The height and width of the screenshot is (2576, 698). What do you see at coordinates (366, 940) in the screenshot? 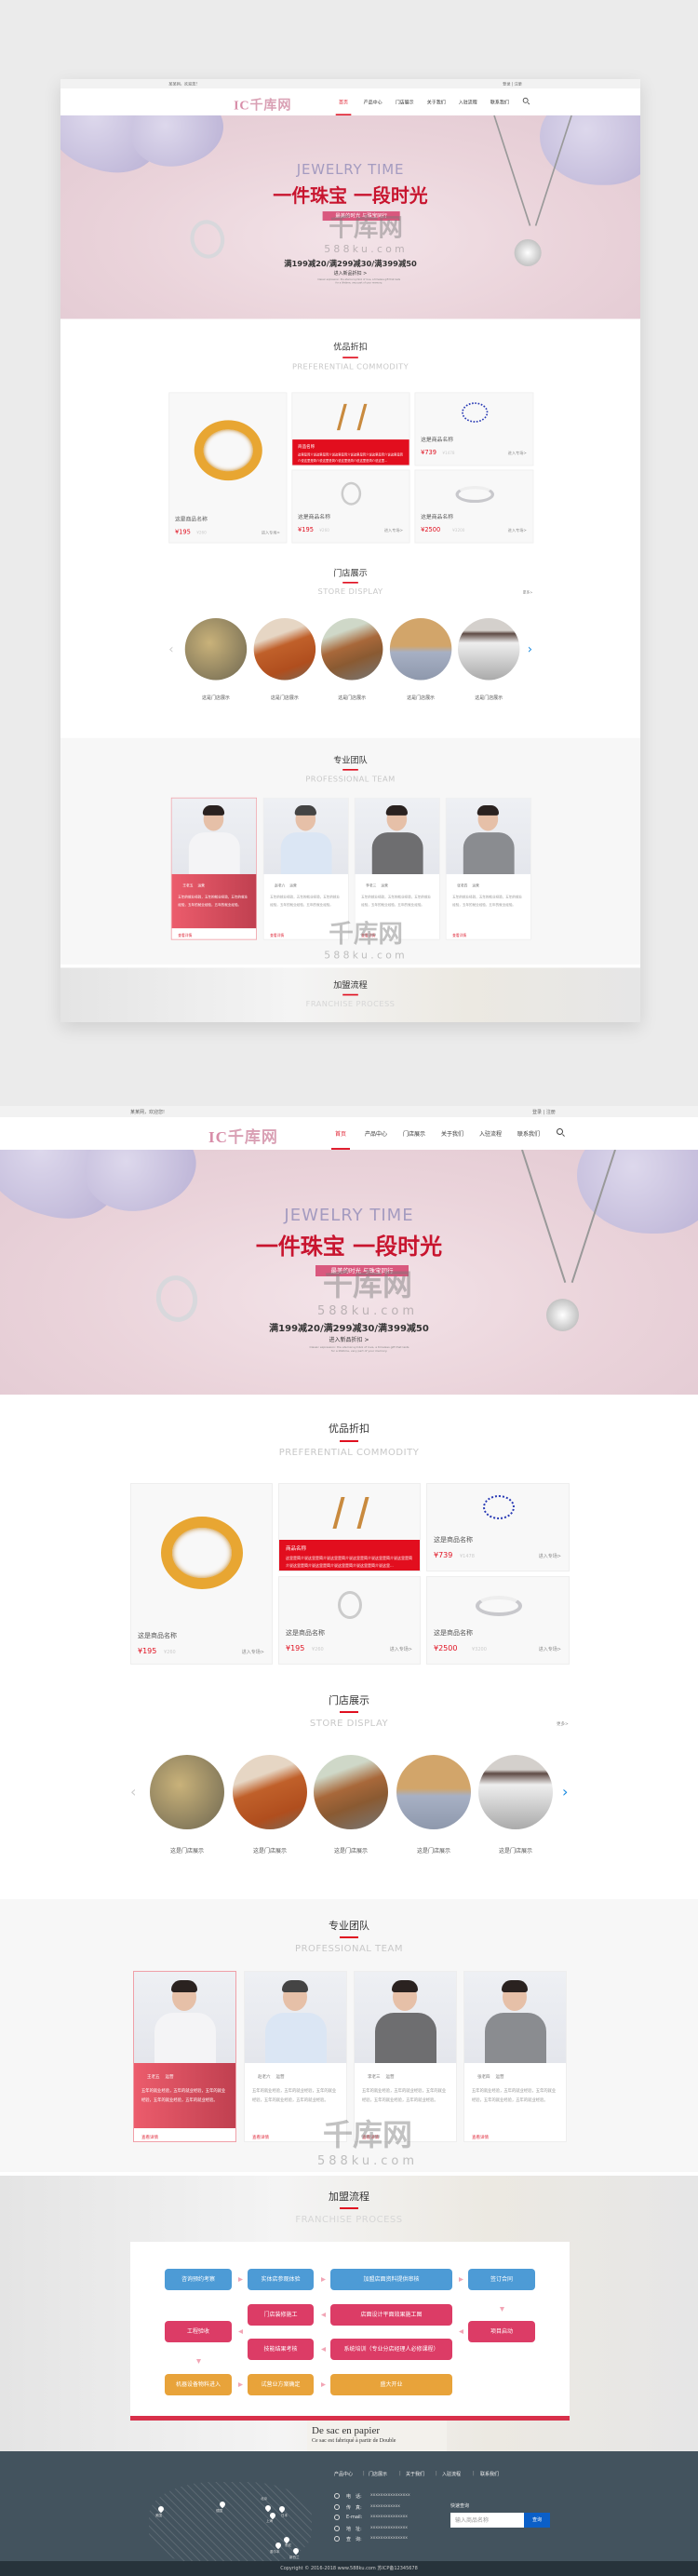
I see `watermark-logo: 千库网 588ku.com` at bounding box center [366, 940].